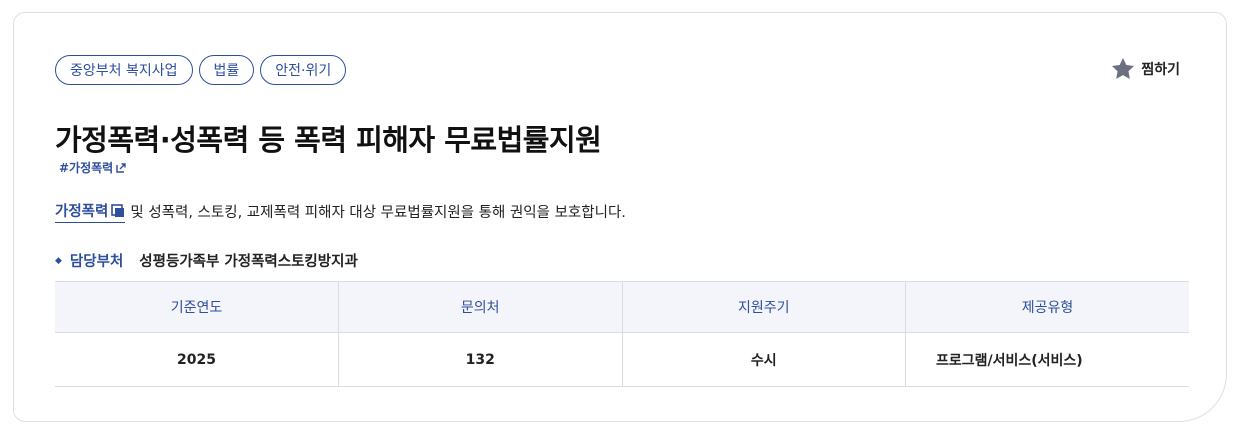 The height and width of the screenshot is (434, 1241). I want to click on page-title: 가정폭력·성폭력 등 폭력 피해자 무료법률지원, so click(328, 140).